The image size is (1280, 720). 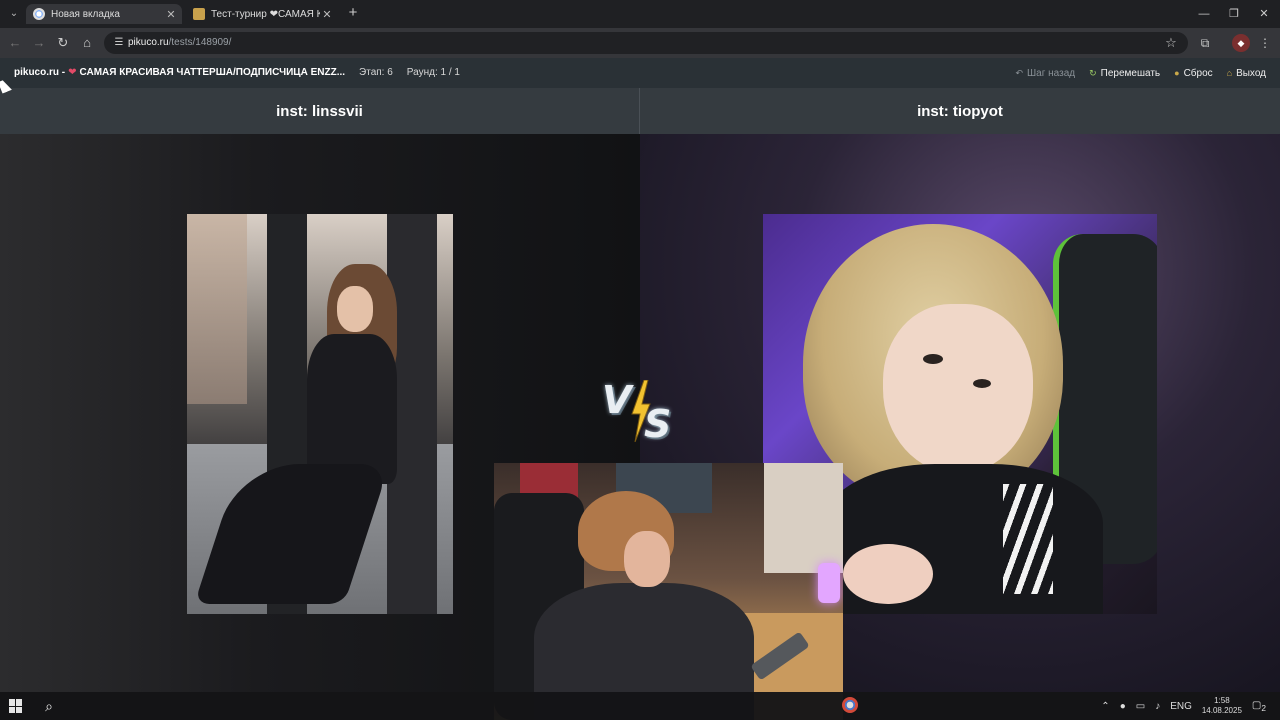 What do you see at coordinates (72, 72) in the screenshot?
I see `heart-icon: ❤` at bounding box center [72, 72].